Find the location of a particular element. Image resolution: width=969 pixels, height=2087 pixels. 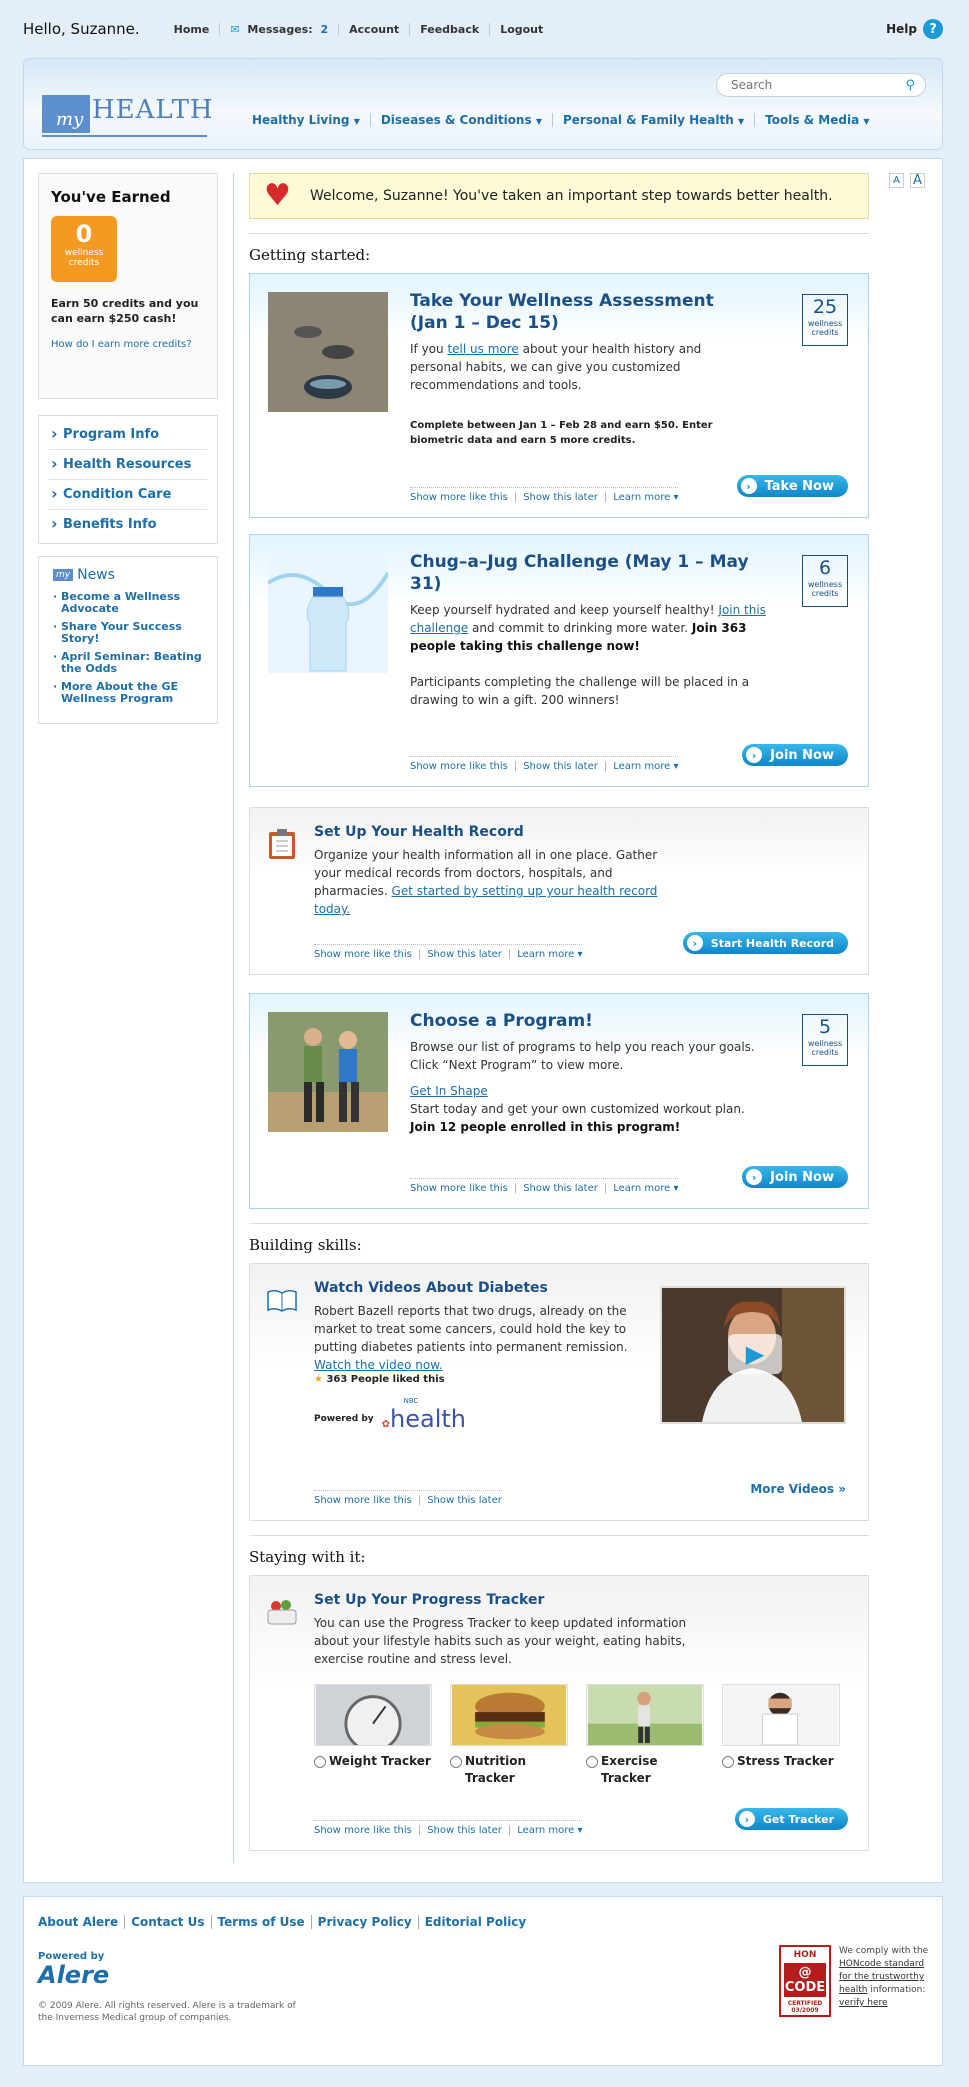

star-icon: ★ is located at coordinates (318, 1379).